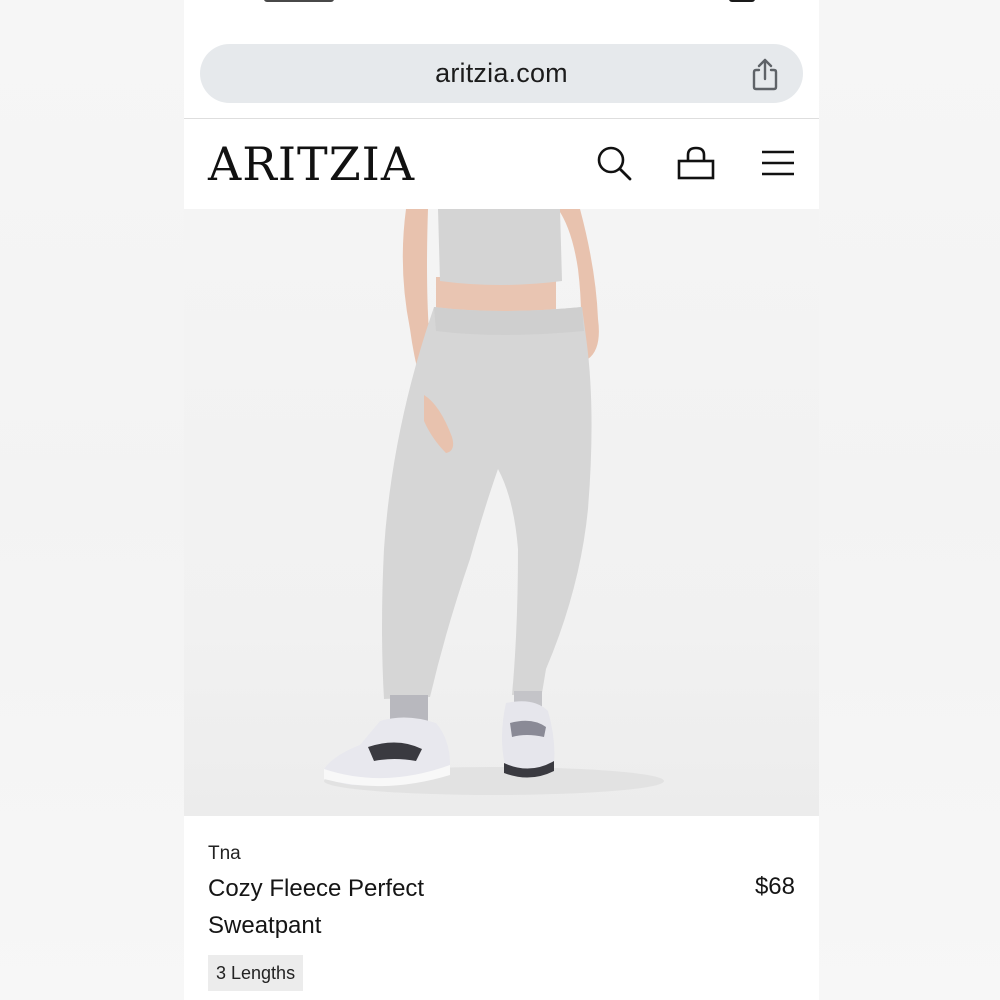 The image size is (1000, 1000). Describe the element at coordinates (311, 164) in the screenshot. I see `aritzia-logo: ARITZIA` at that location.